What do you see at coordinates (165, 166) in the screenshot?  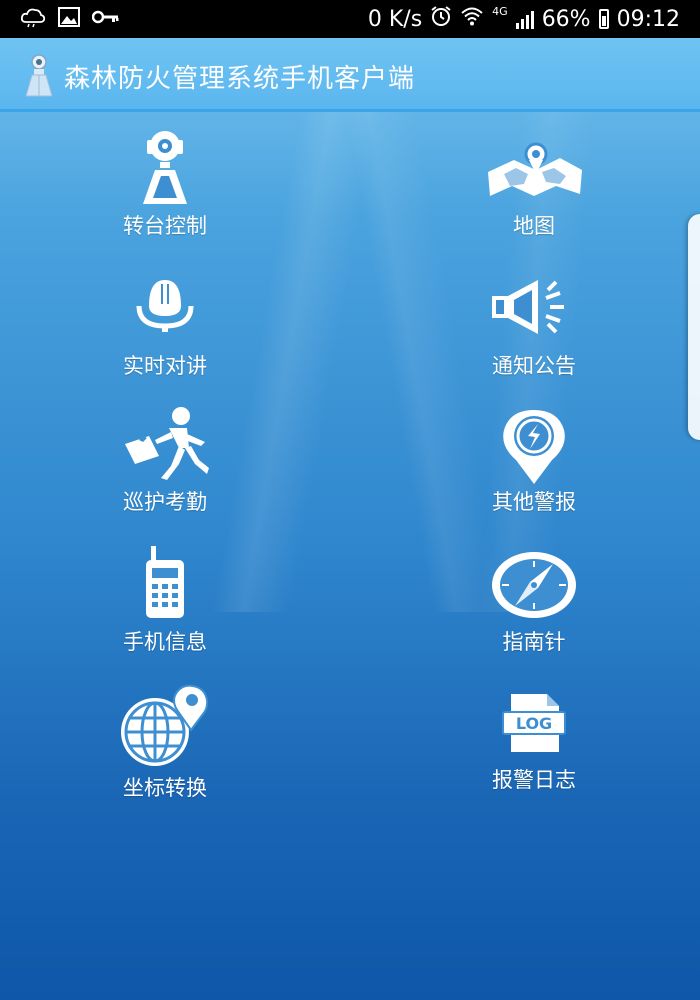 I see `pan-tilt-camera-icon` at bounding box center [165, 166].